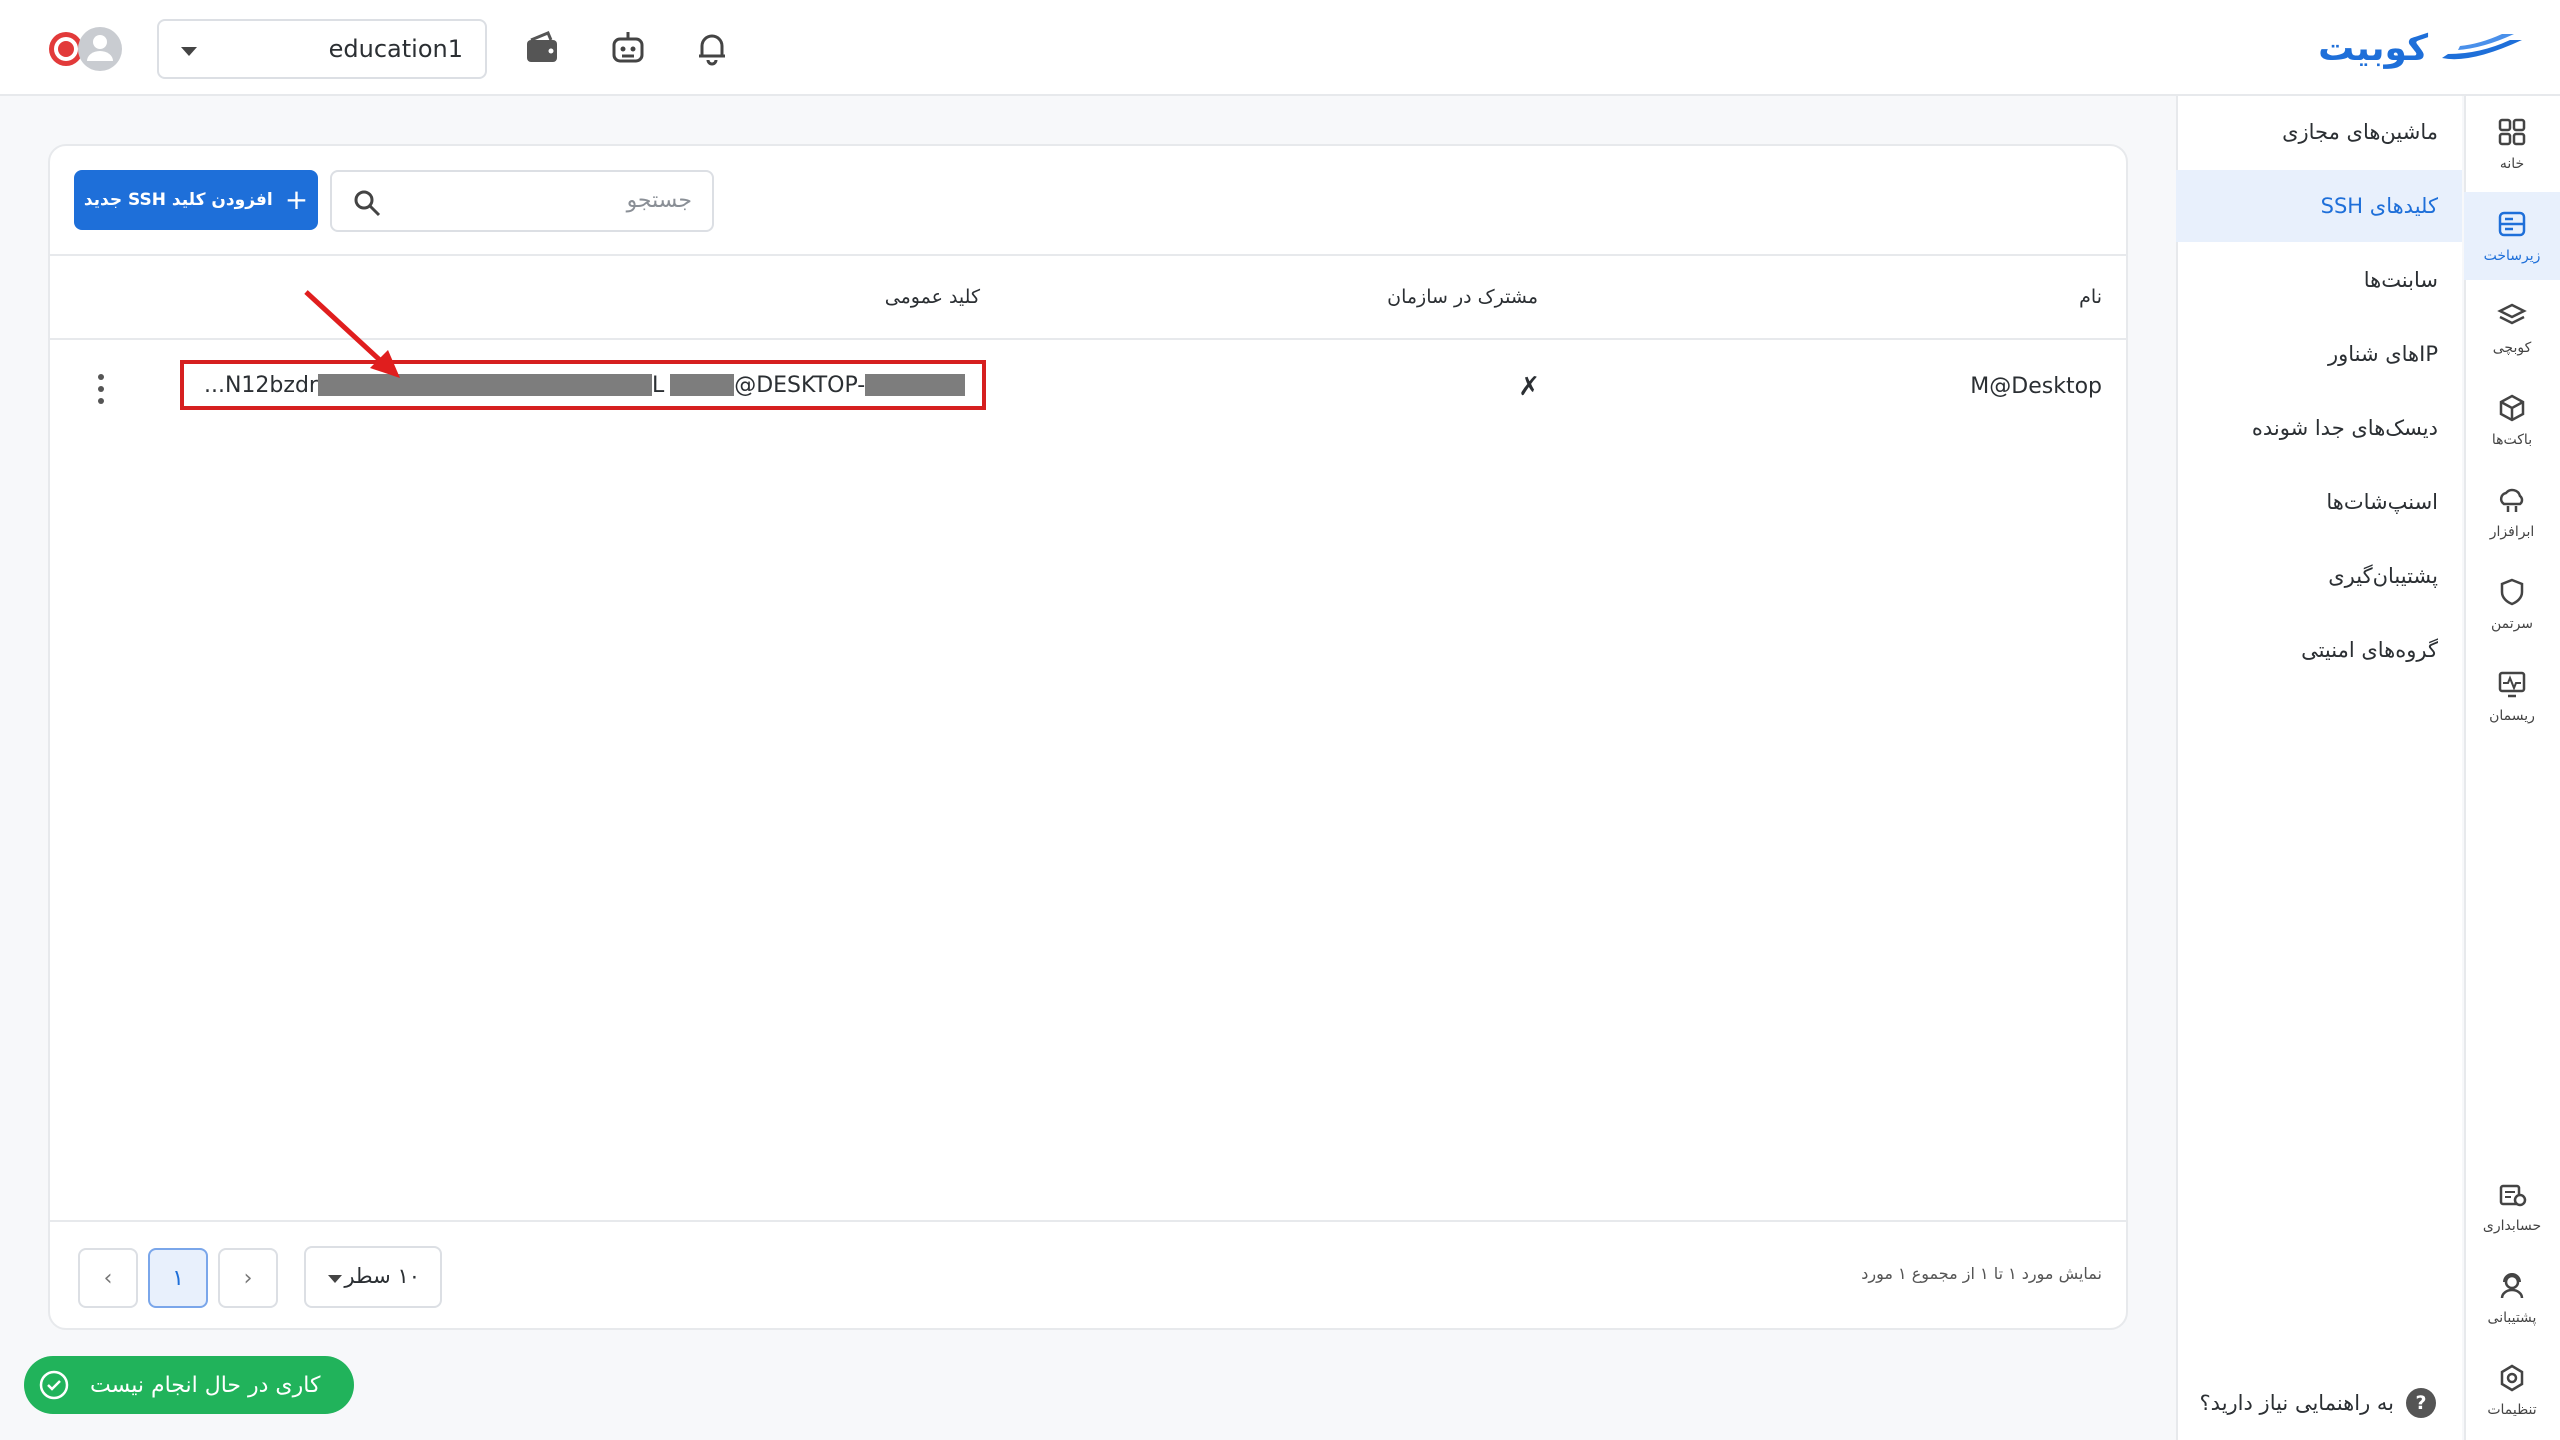  Describe the element at coordinates (178, 200) in the screenshot. I see `add-ssh-key-label: افزودن کلید SSH جدید` at that location.